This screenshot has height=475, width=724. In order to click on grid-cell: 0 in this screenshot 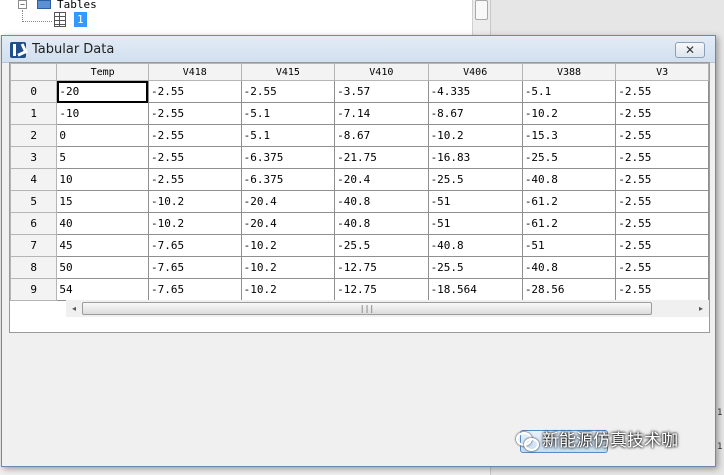, I will do `click(102, 135)`.